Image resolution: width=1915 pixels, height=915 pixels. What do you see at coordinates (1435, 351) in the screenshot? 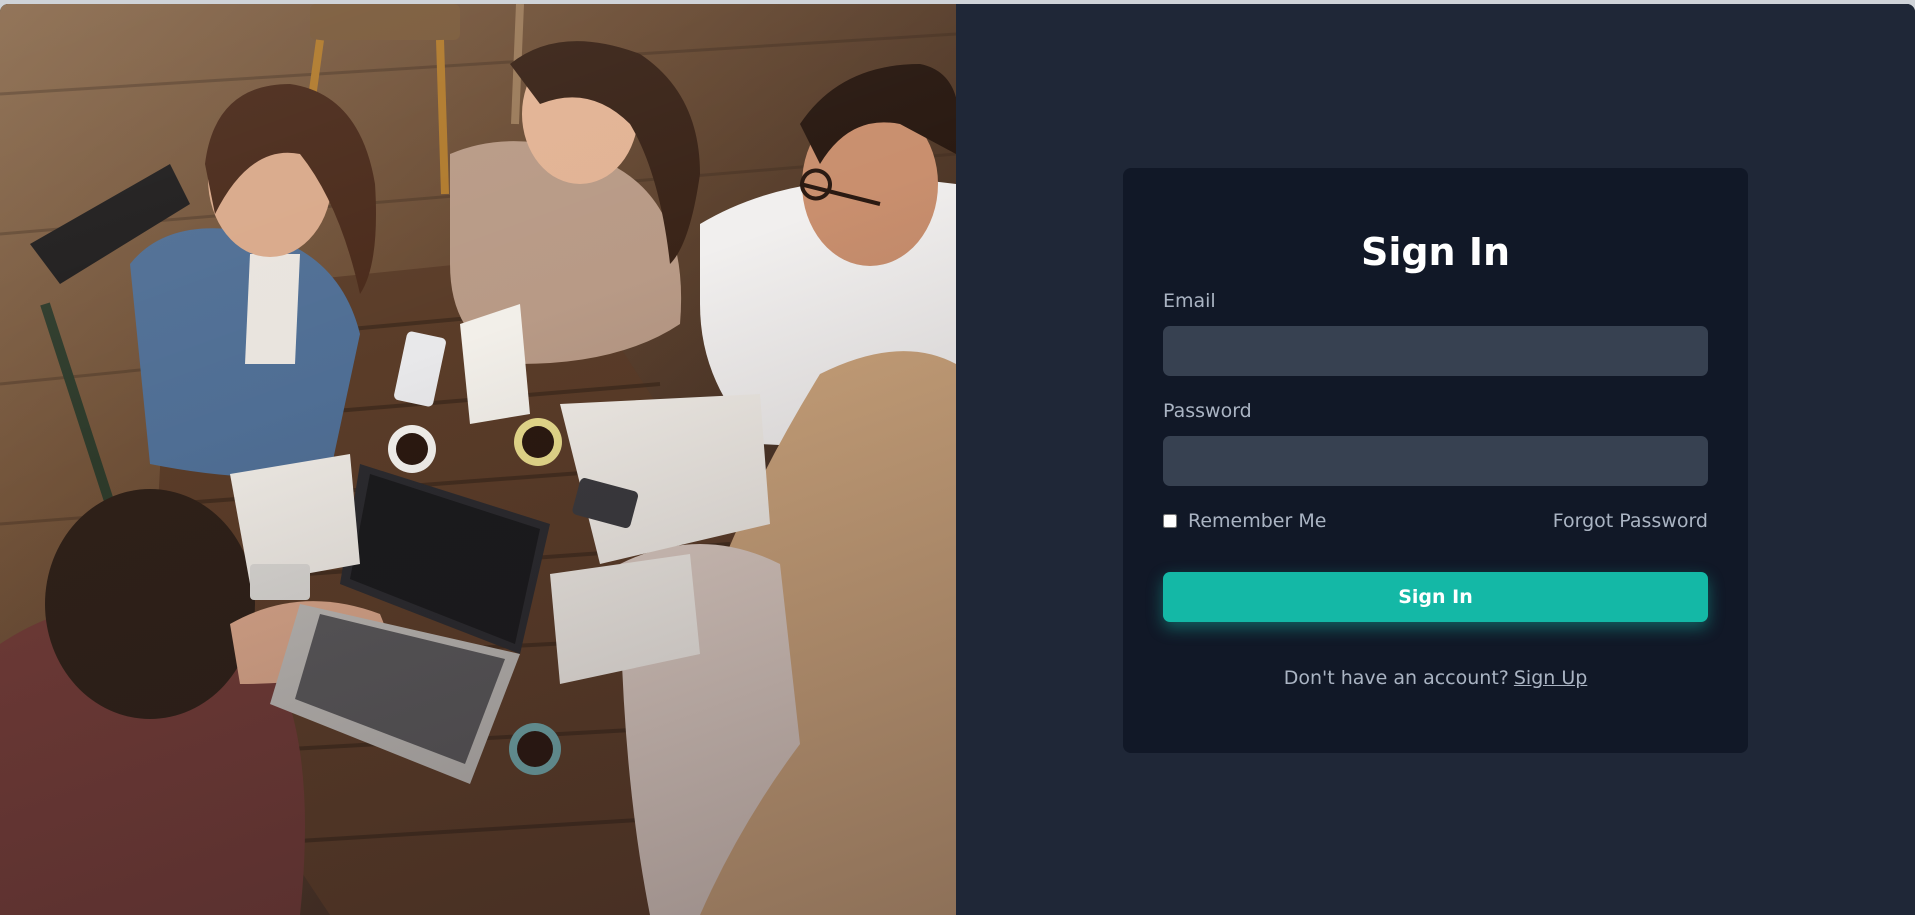
I see `email-input` at bounding box center [1435, 351].